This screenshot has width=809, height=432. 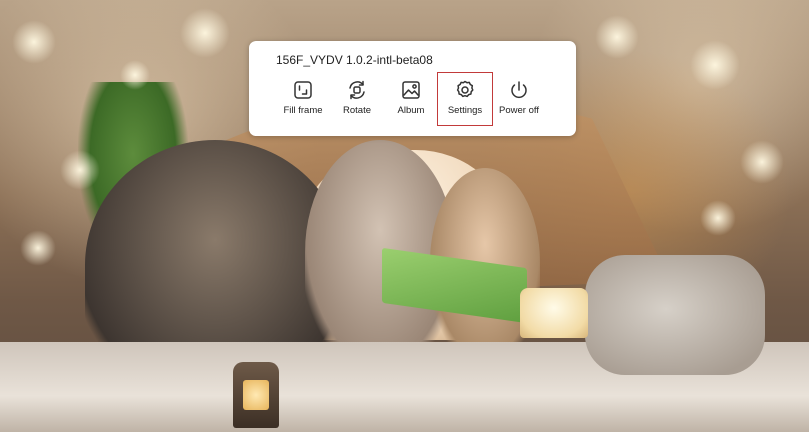 I want to click on table-lamp, so click(x=554, y=313).